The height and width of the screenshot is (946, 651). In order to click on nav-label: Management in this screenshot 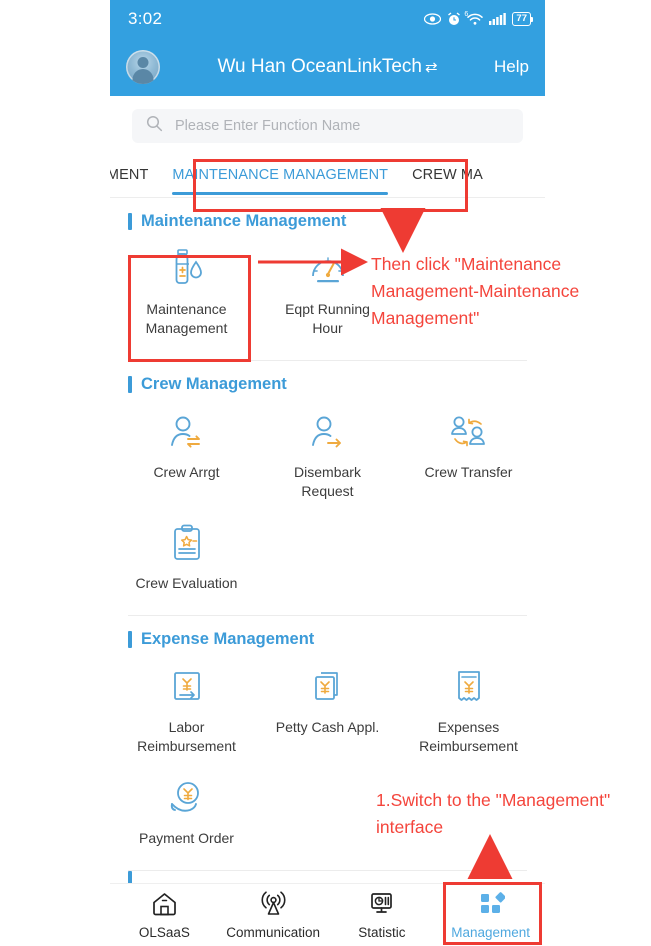, I will do `click(491, 932)`.